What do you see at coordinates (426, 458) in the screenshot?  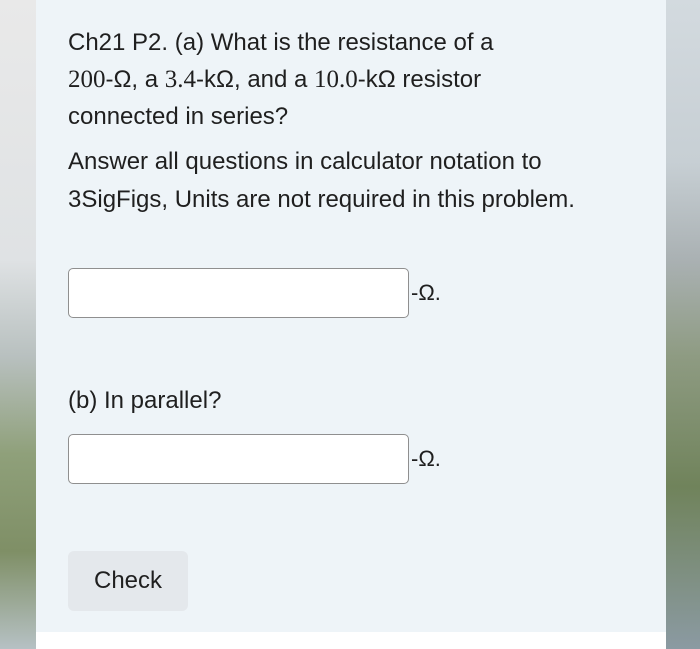 I see `part-b-unit: -Ω.` at bounding box center [426, 458].